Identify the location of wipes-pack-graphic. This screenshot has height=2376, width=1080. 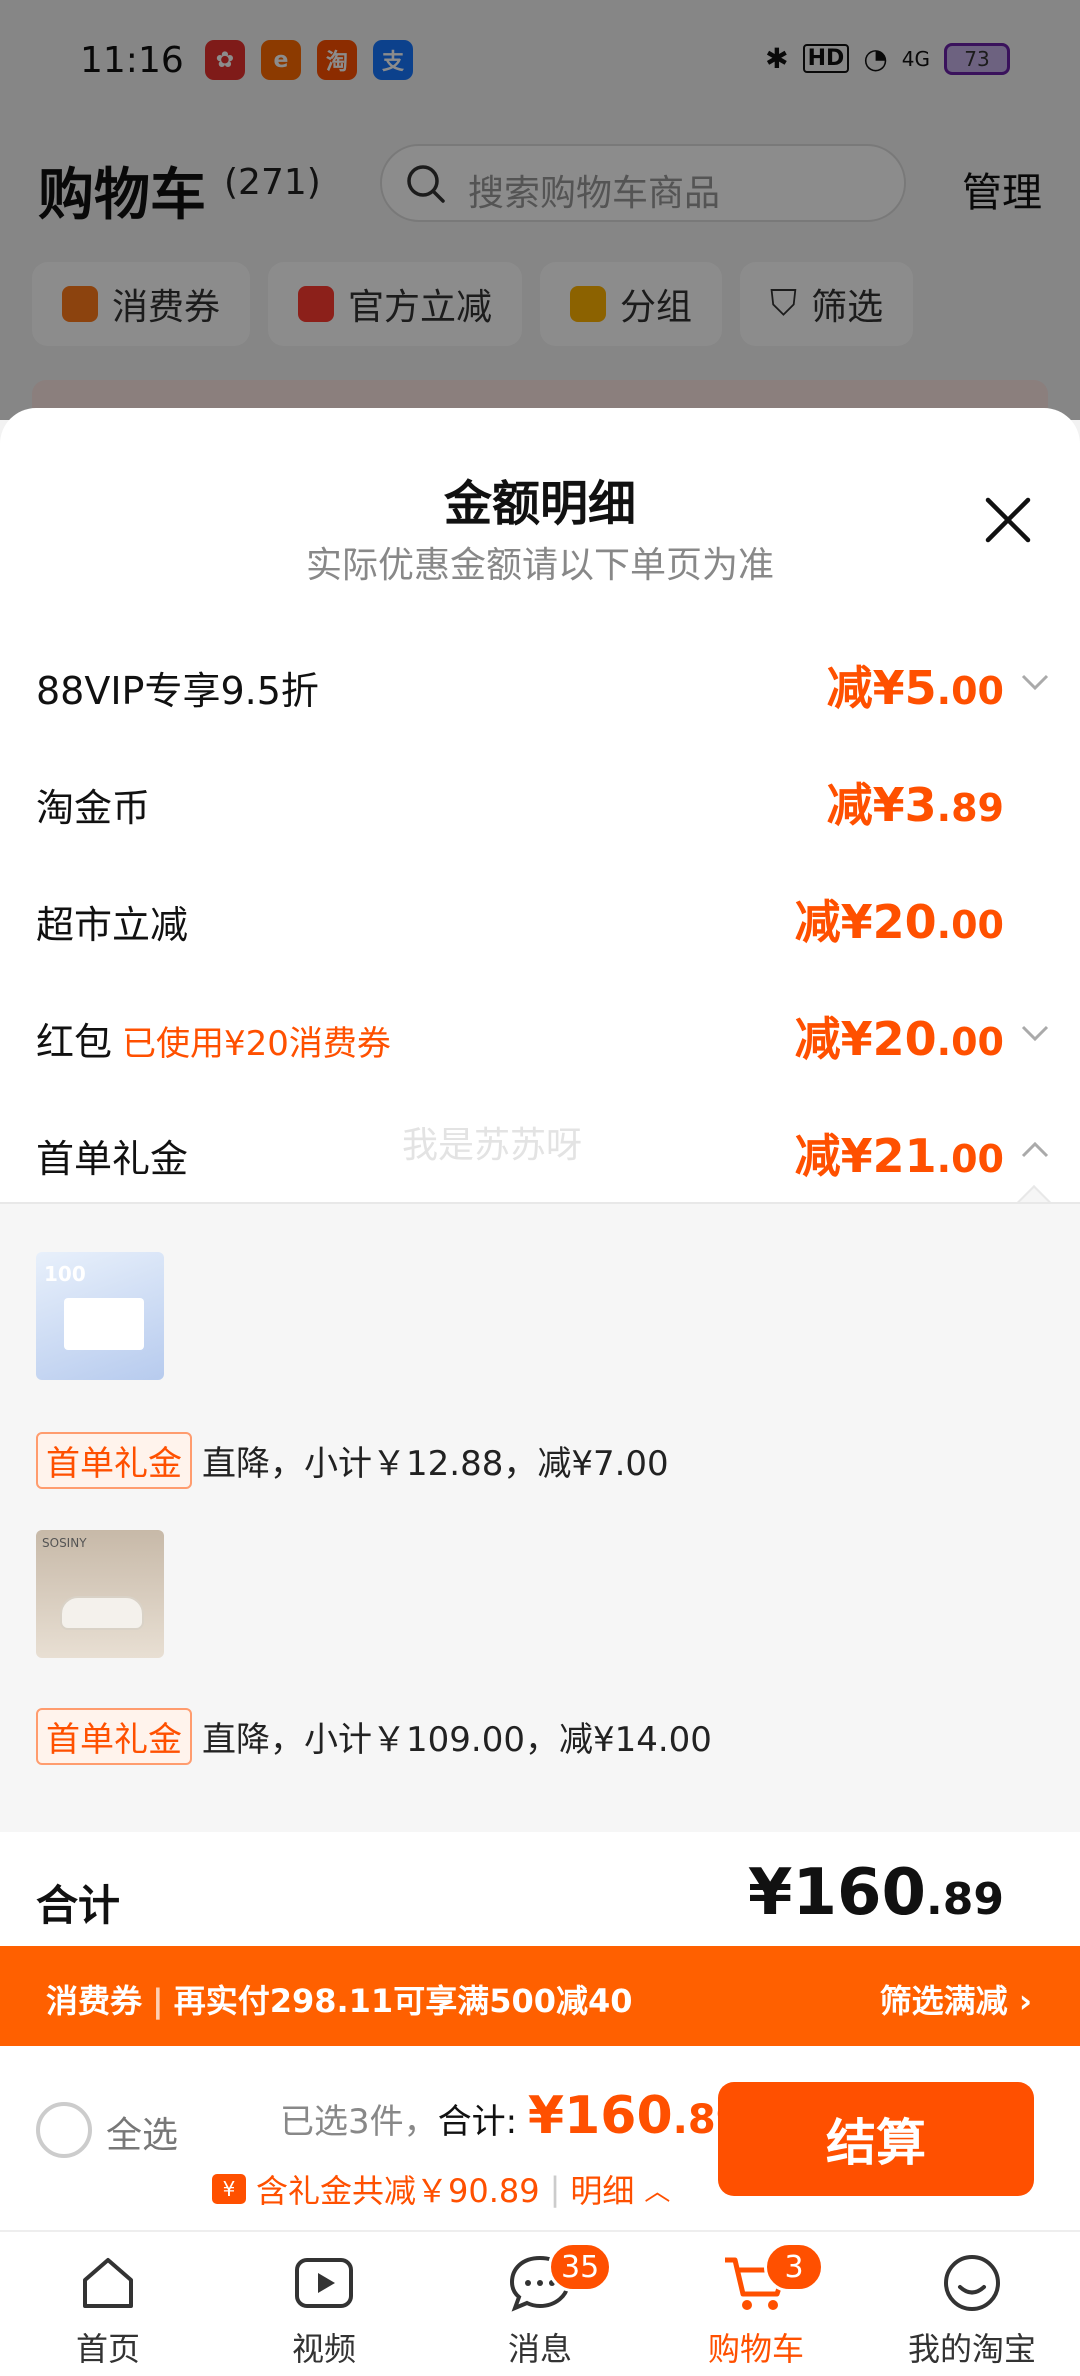
(104, 1324).